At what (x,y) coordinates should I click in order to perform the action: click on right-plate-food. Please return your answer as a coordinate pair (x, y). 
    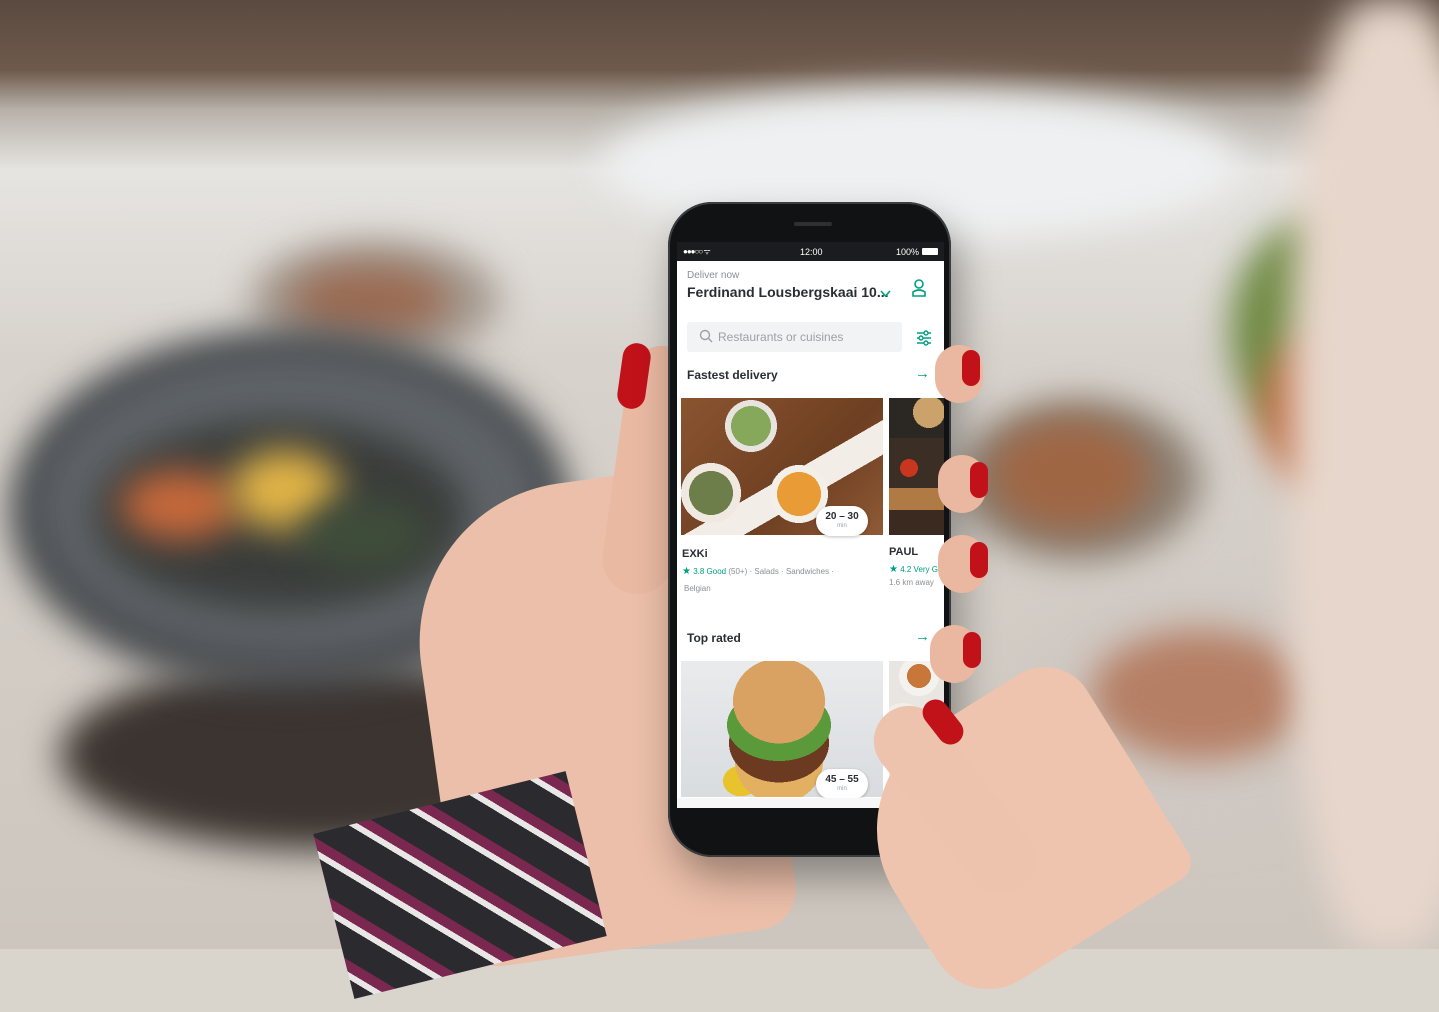
    Looking at the image, I should click on (1200, 695).